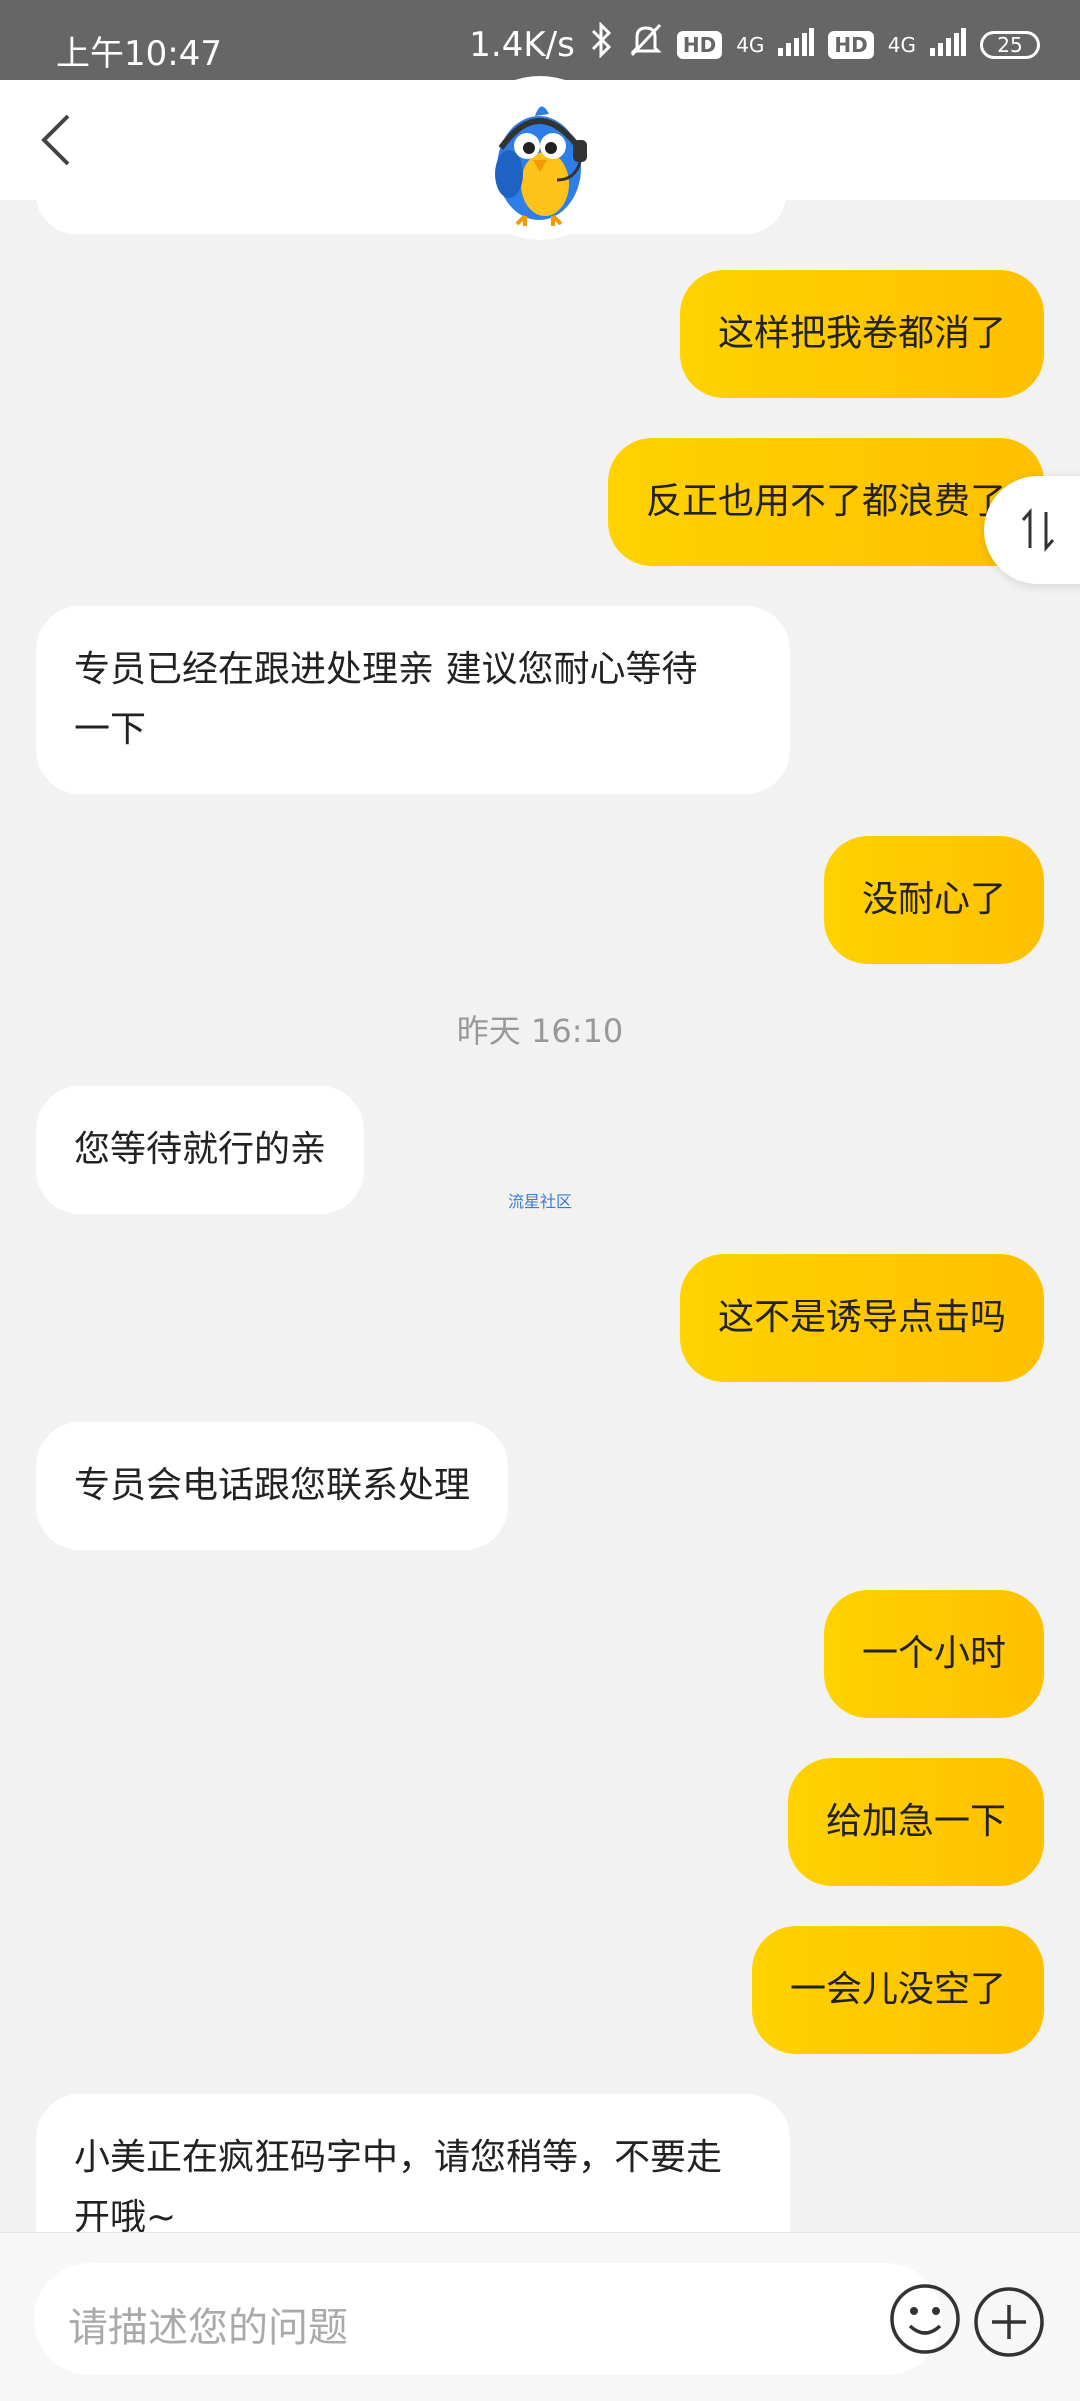 This screenshot has width=1080, height=2401. What do you see at coordinates (497, 2319) in the screenshot?
I see `message-input: 请描述您的问题` at bounding box center [497, 2319].